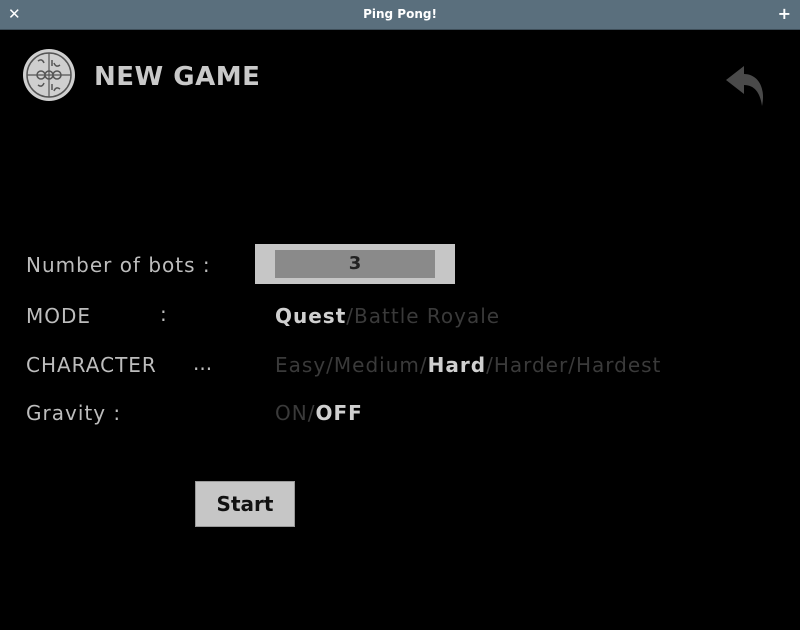 The width and height of the screenshot is (800, 630). Describe the element at coordinates (377, 365) in the screenshot. I see `character-option-medium: Medium` at that location.